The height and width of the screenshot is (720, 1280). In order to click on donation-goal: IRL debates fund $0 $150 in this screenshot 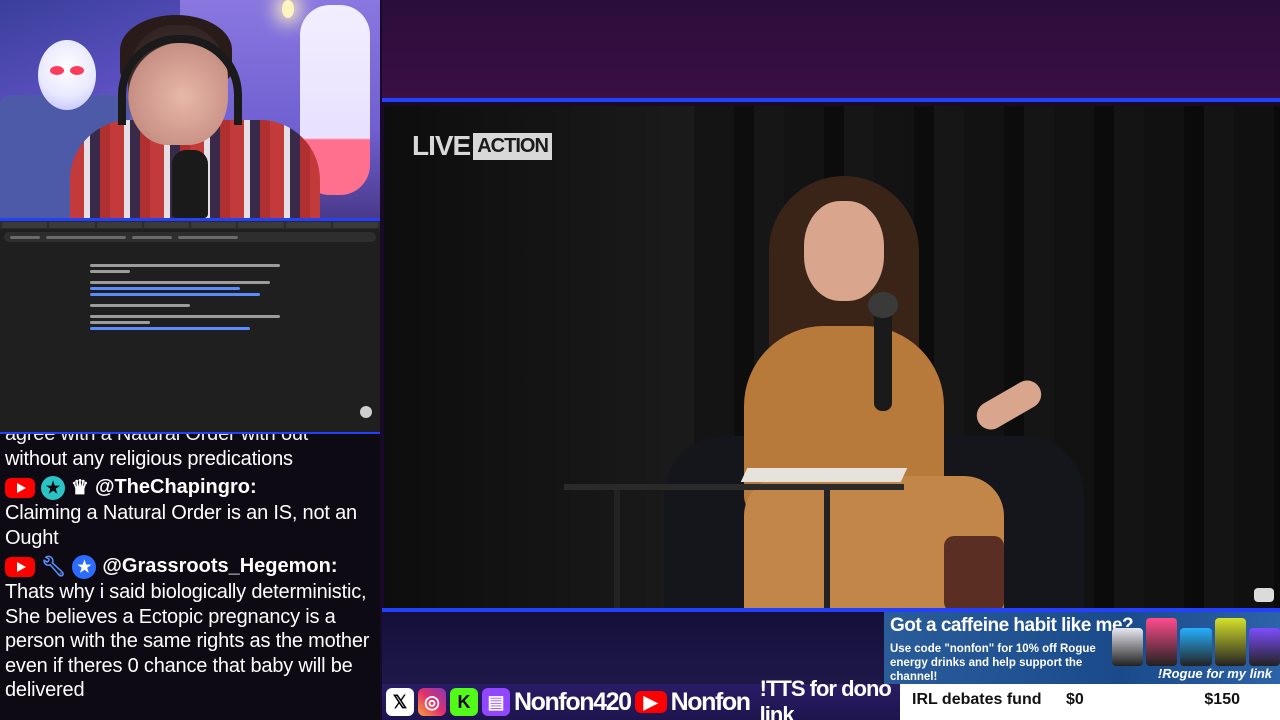, I will do `click(1090, 702)`.